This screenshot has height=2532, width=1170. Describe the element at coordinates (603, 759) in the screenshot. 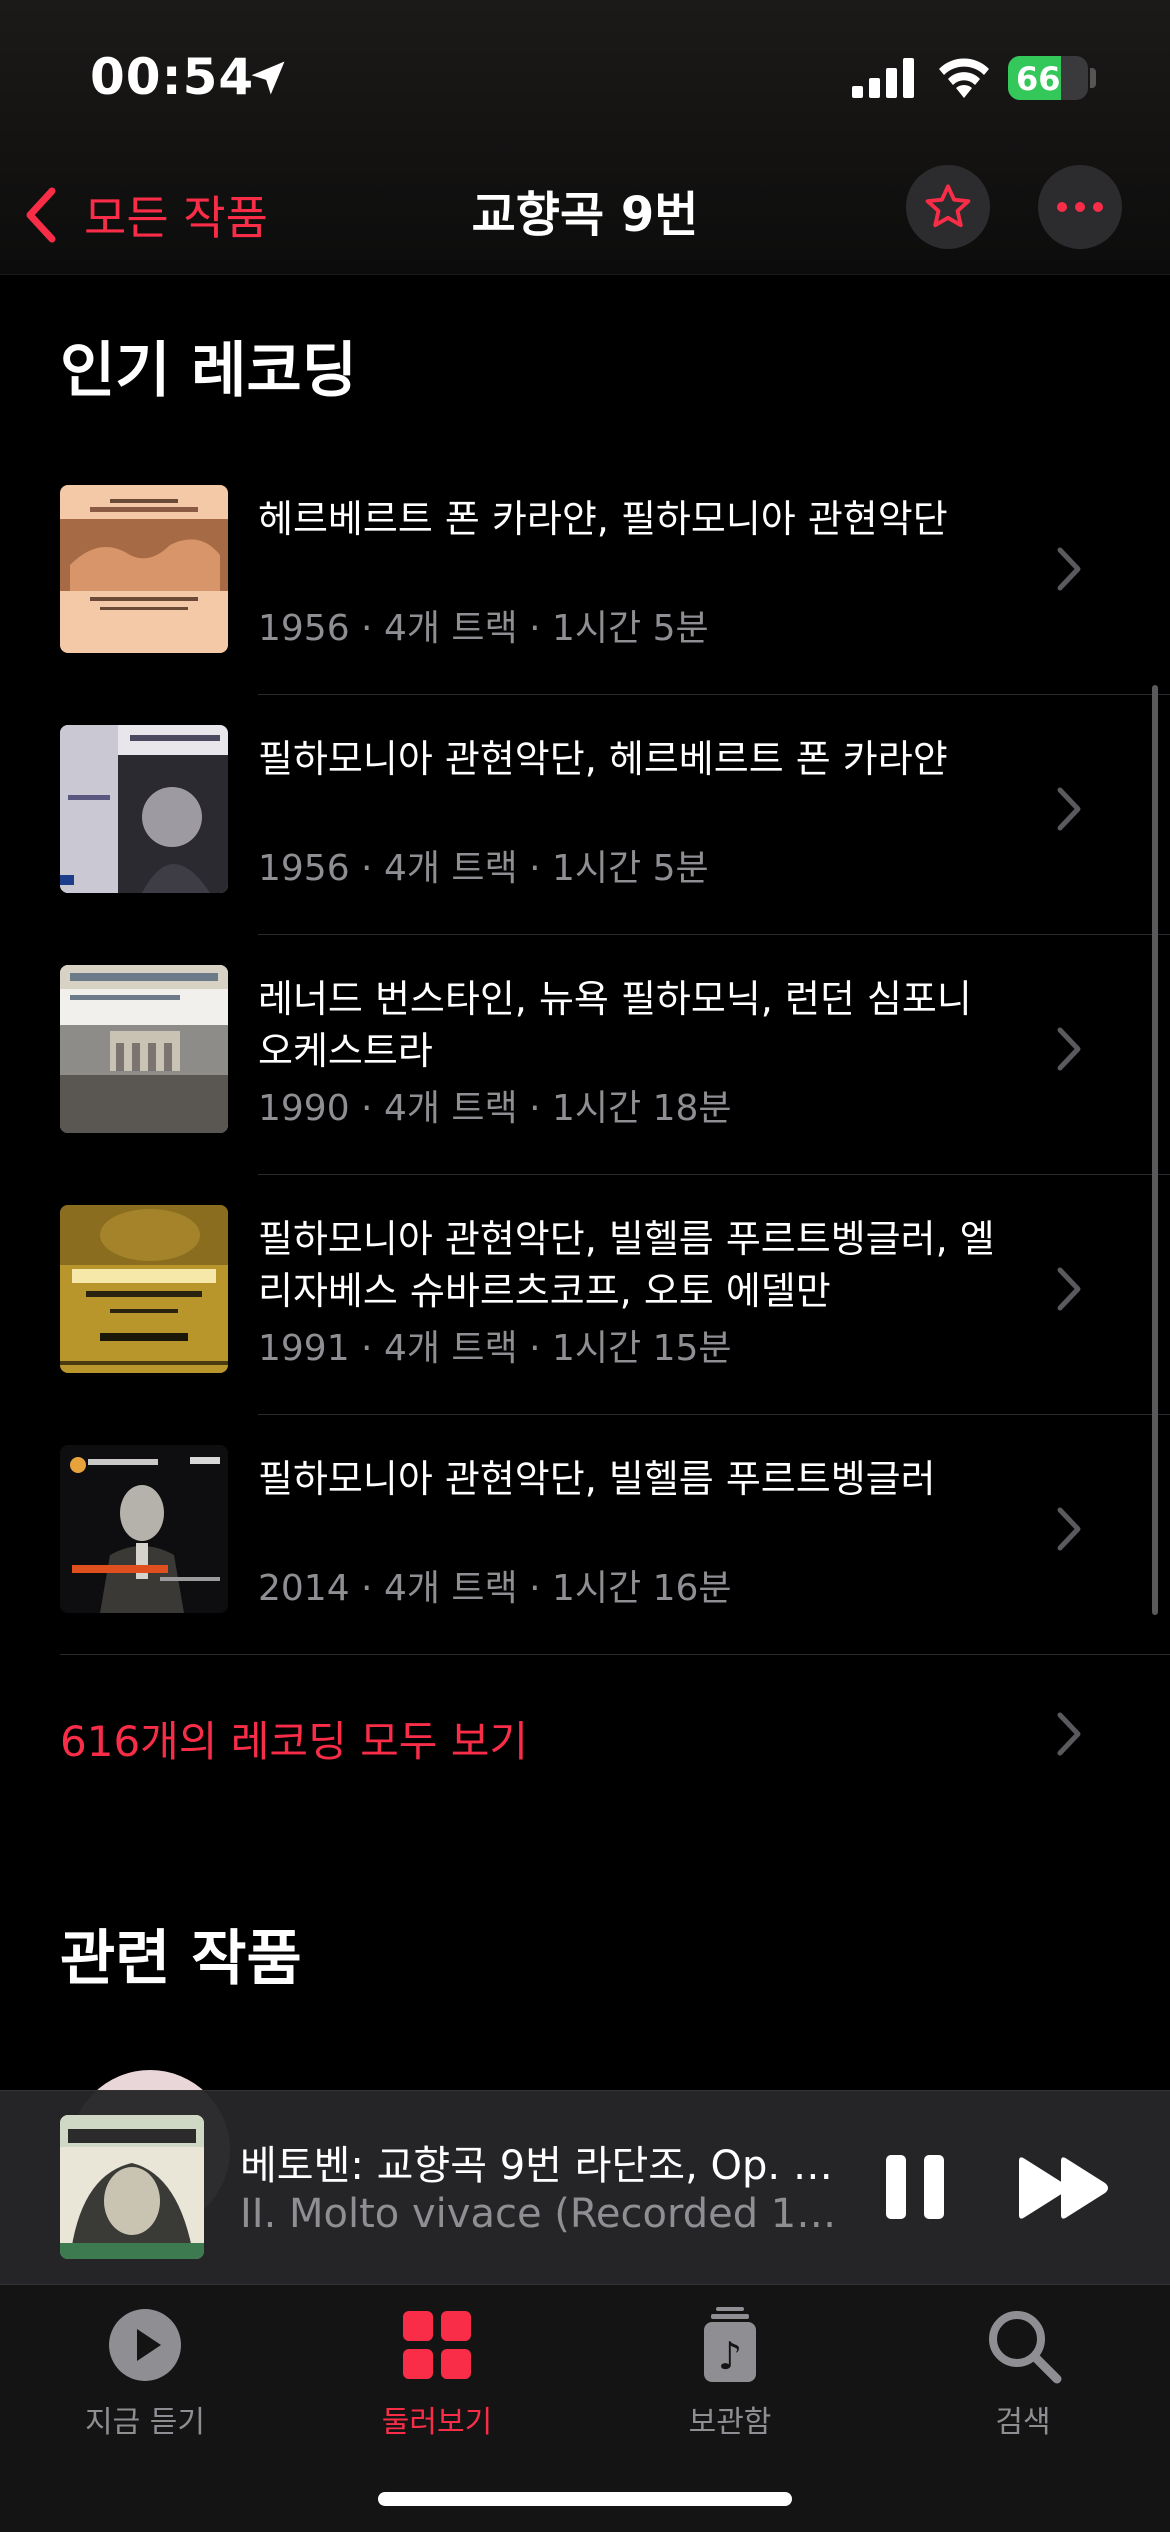

I see `recording-title: 필하모니아 관현악단, 헤르베르트 폰 카라얀` at that location.